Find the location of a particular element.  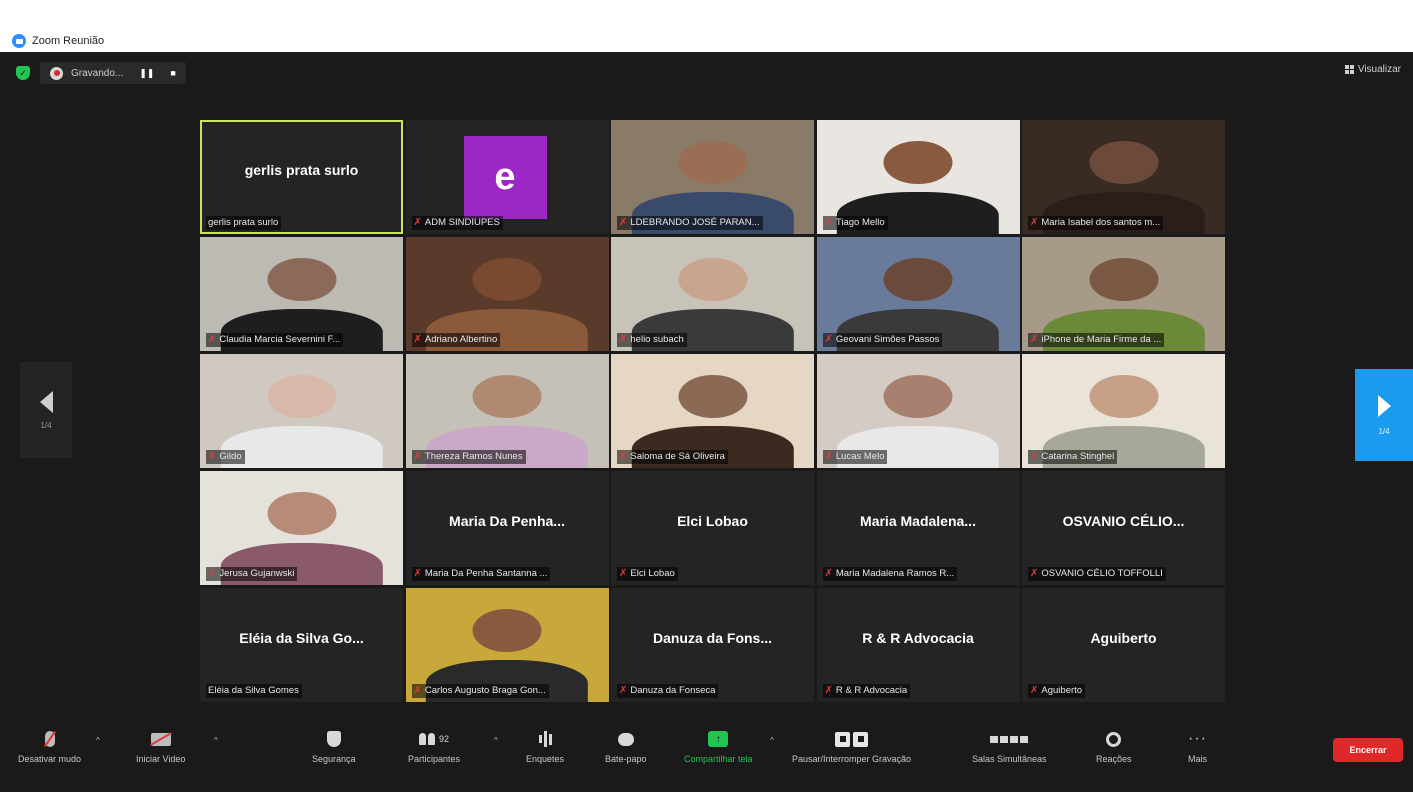

camera-off-icon is located at coordinates (160, 739).